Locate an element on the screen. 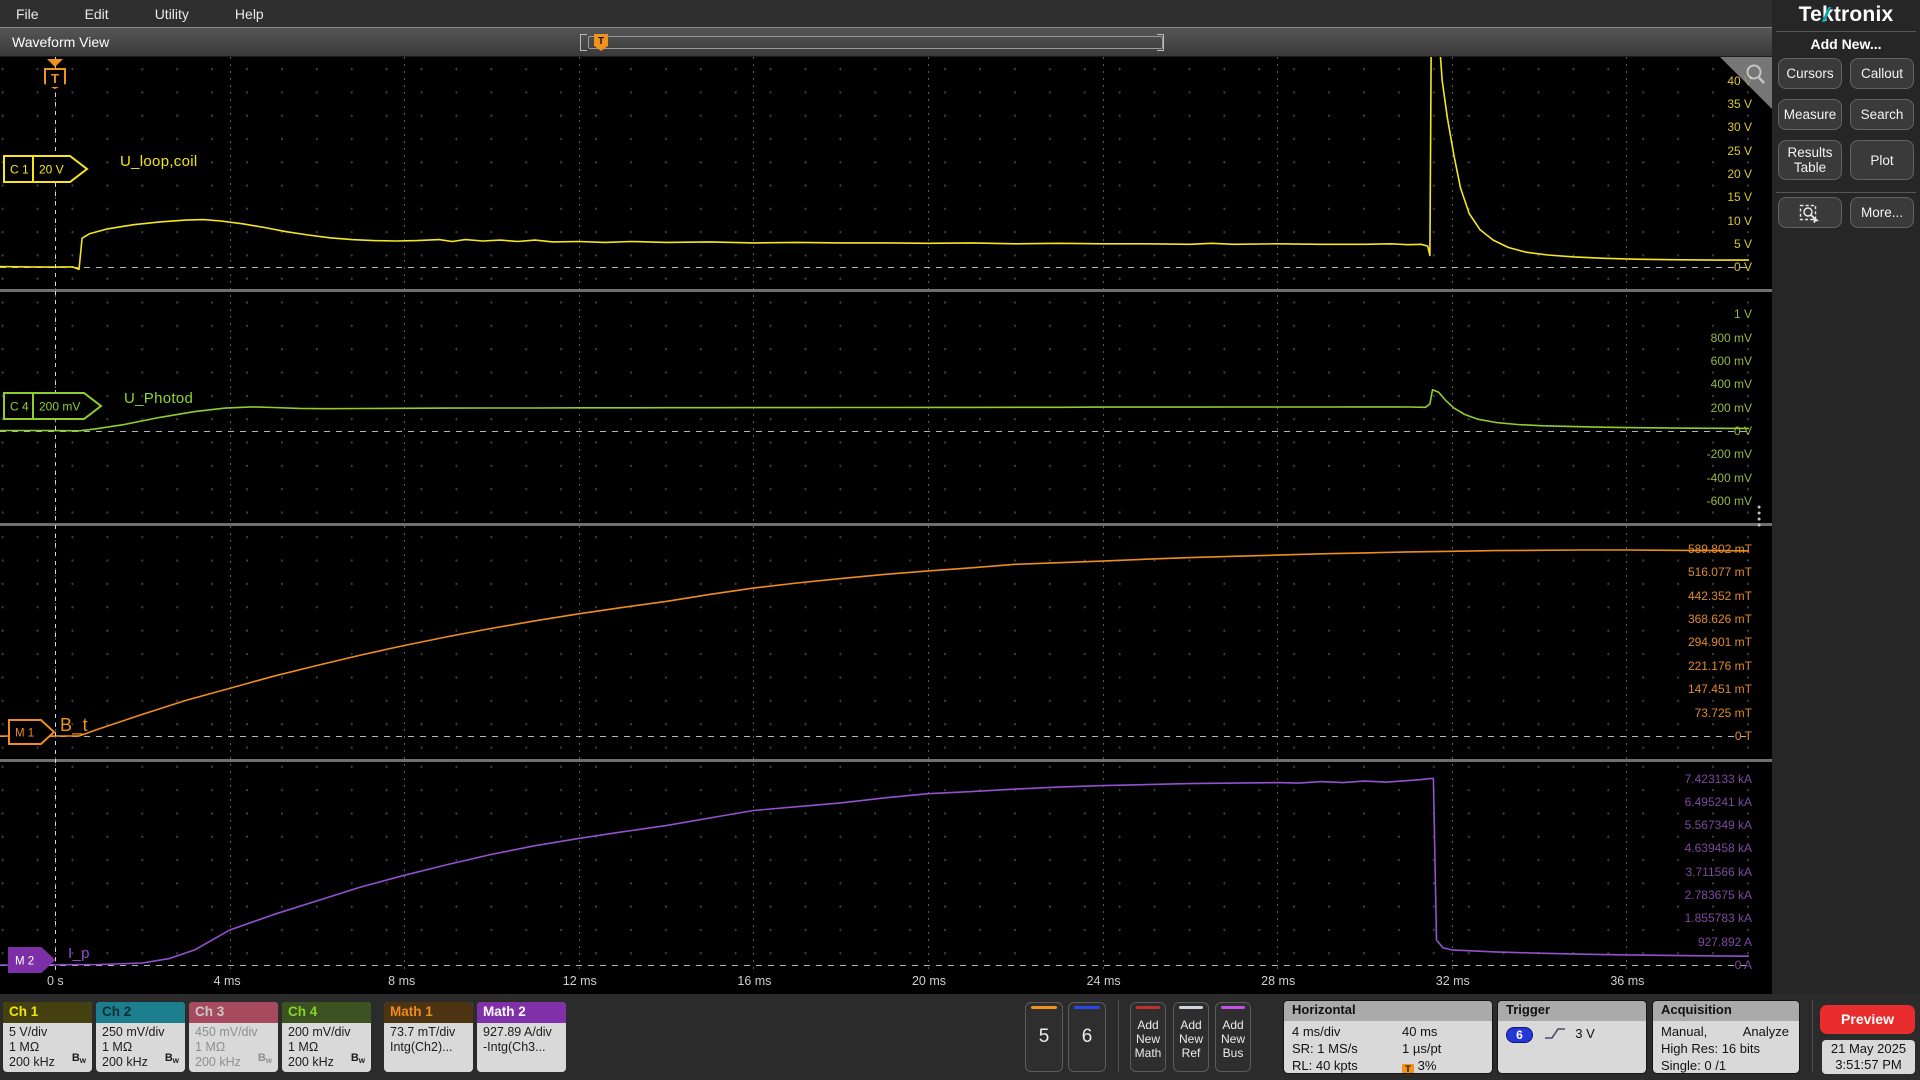  y-tick-label-math1: 147.451 mT is located at coordinates (1719, 689).